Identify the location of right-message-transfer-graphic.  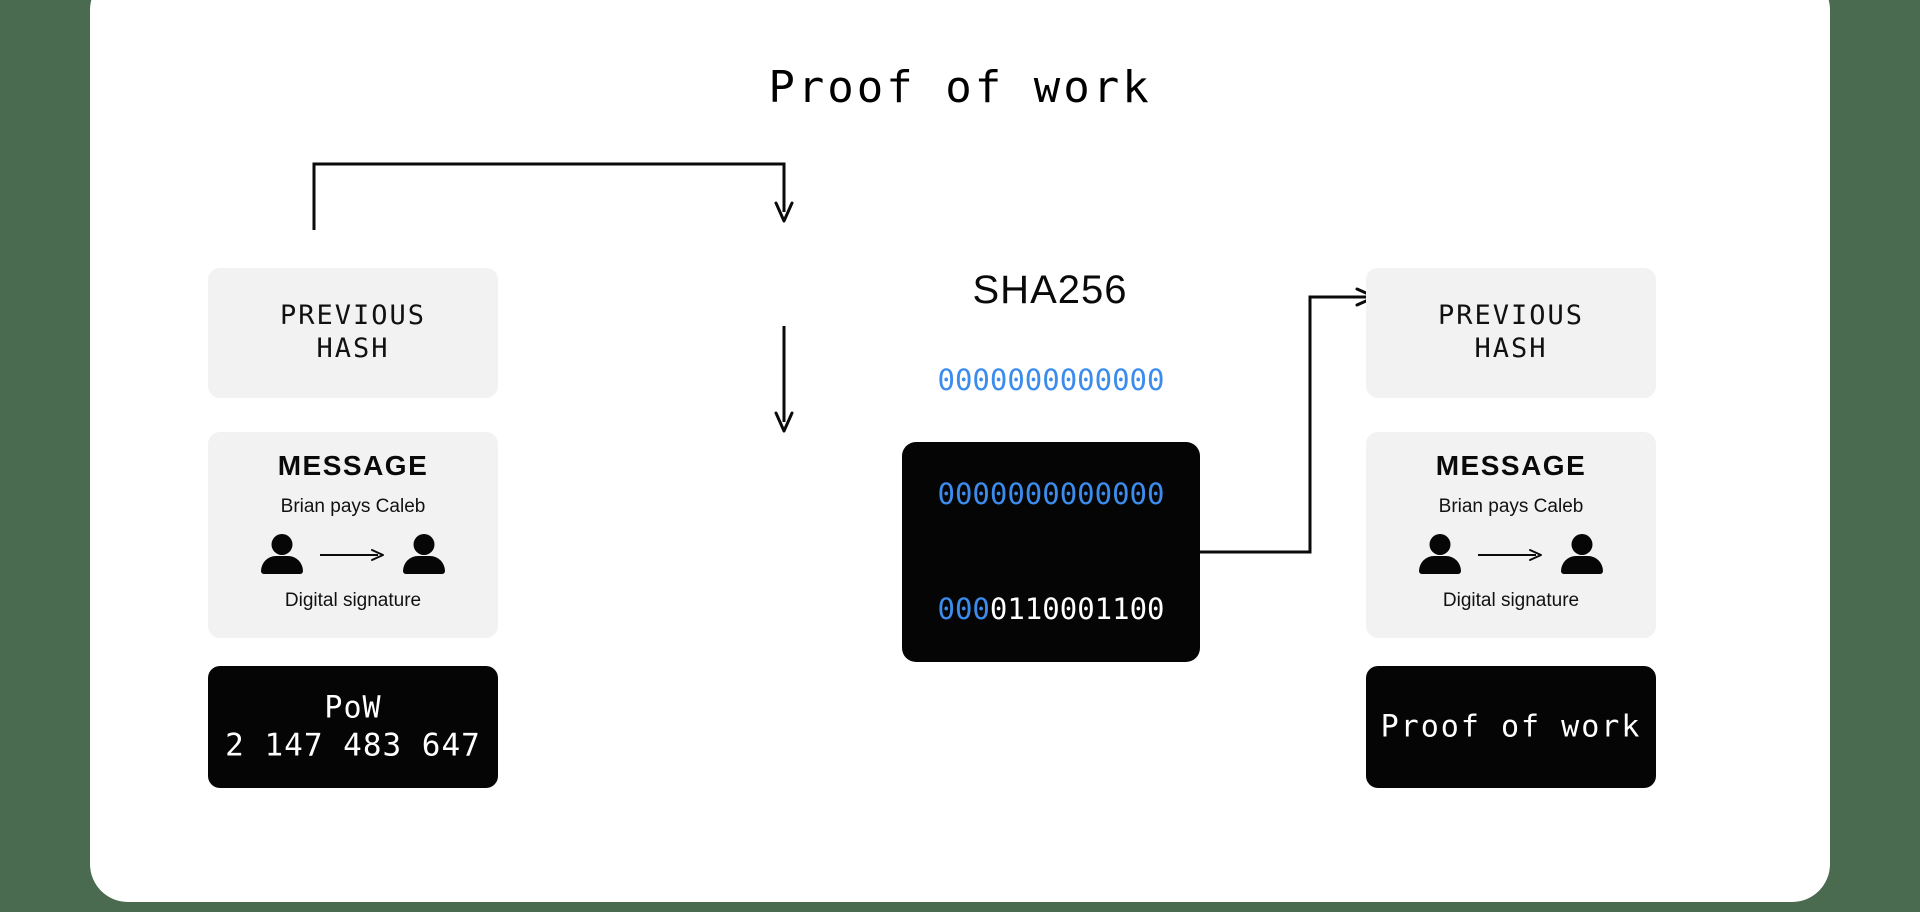
(1511, 555).